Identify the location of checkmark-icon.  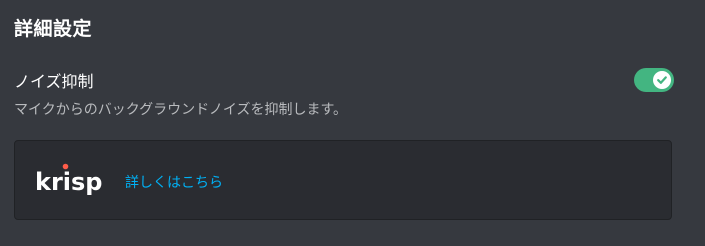
(662, 80).